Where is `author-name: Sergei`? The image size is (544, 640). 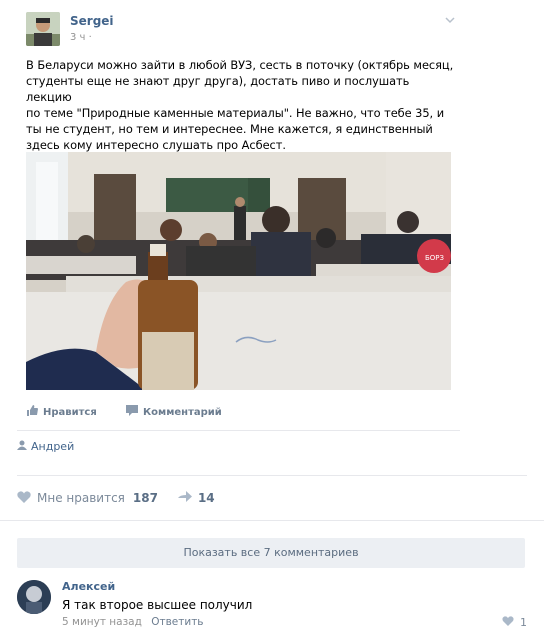 author-name: Sergei is located at coordinates (92, 21).